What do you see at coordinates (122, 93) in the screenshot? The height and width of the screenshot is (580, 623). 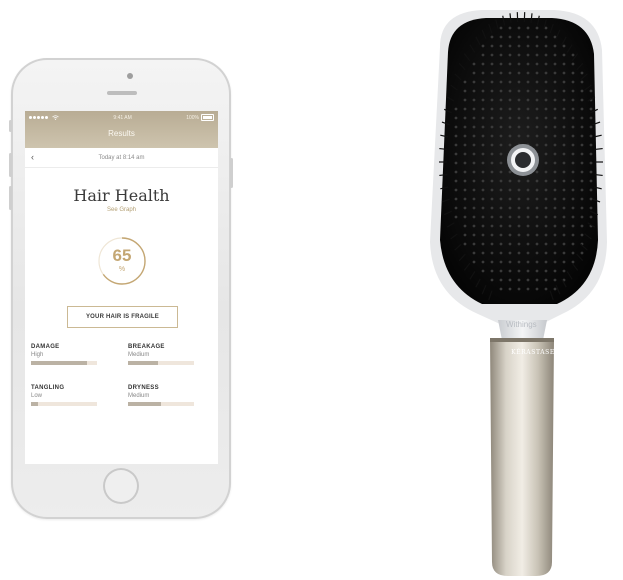 I see `earpiece-speaker` at bounding box center [122, 93].